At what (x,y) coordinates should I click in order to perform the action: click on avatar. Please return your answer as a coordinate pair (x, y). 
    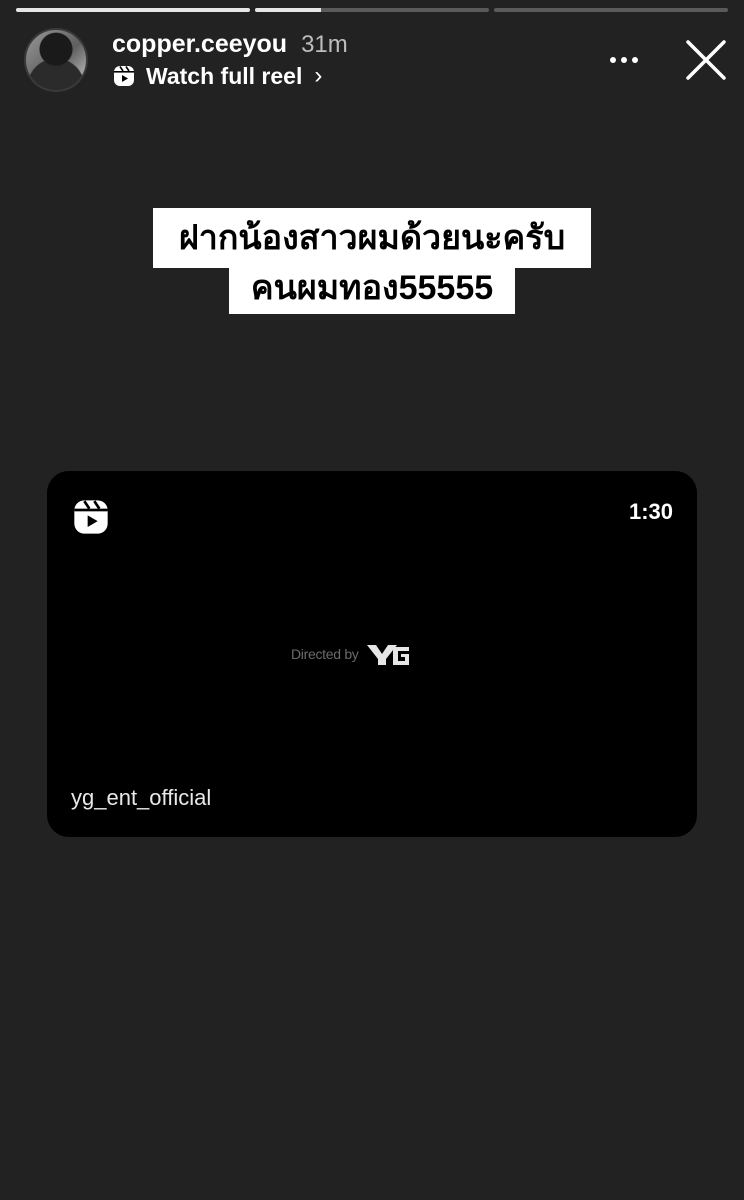
    Looking at the image, I should click on (56, 60).